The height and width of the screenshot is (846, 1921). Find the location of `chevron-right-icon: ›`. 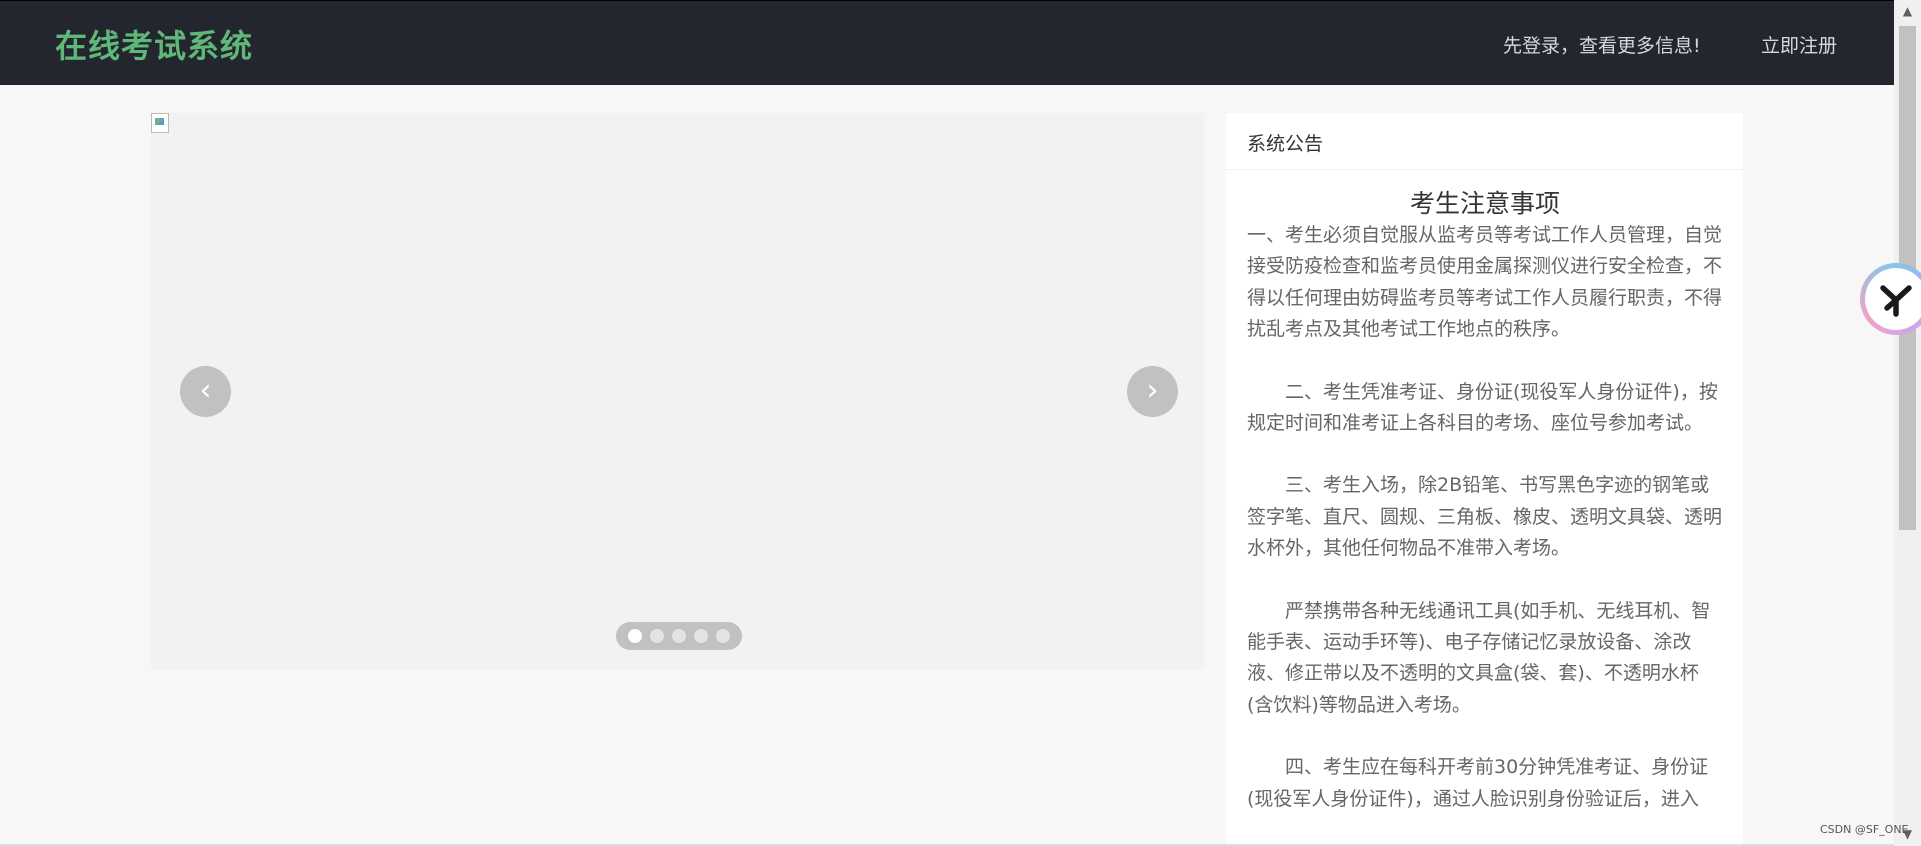

chevron-right-icon: › is located at coordinates (1152, 390).